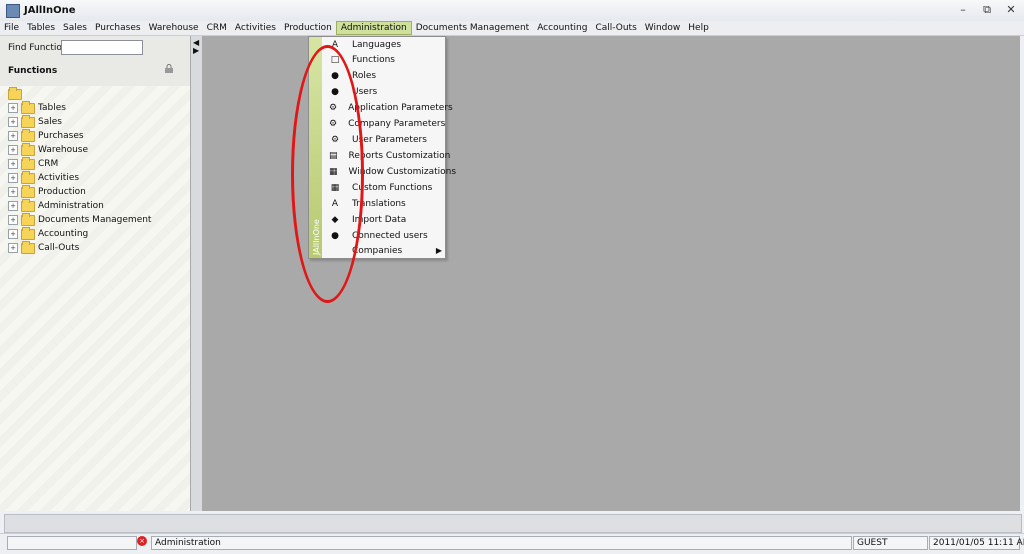 This screenshot has height=554, width=1024. I want to click on menu-tables: Tables, so click(41, 28).